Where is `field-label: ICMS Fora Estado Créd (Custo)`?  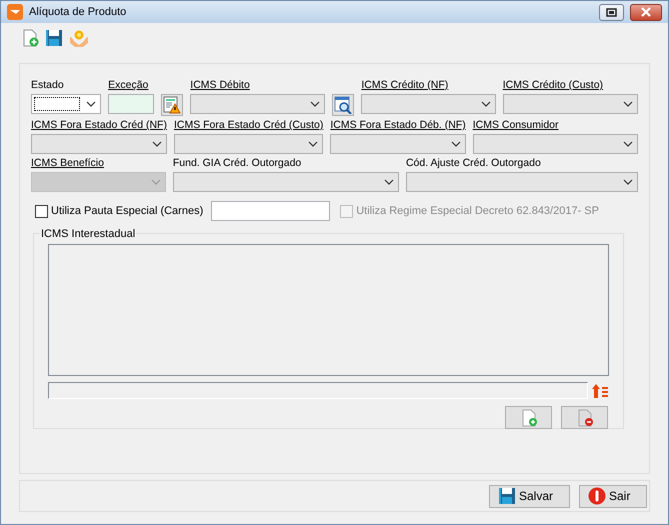 field-label: ICMS Fora Estado Créd (Custo) is located at coordinates (249, 125).